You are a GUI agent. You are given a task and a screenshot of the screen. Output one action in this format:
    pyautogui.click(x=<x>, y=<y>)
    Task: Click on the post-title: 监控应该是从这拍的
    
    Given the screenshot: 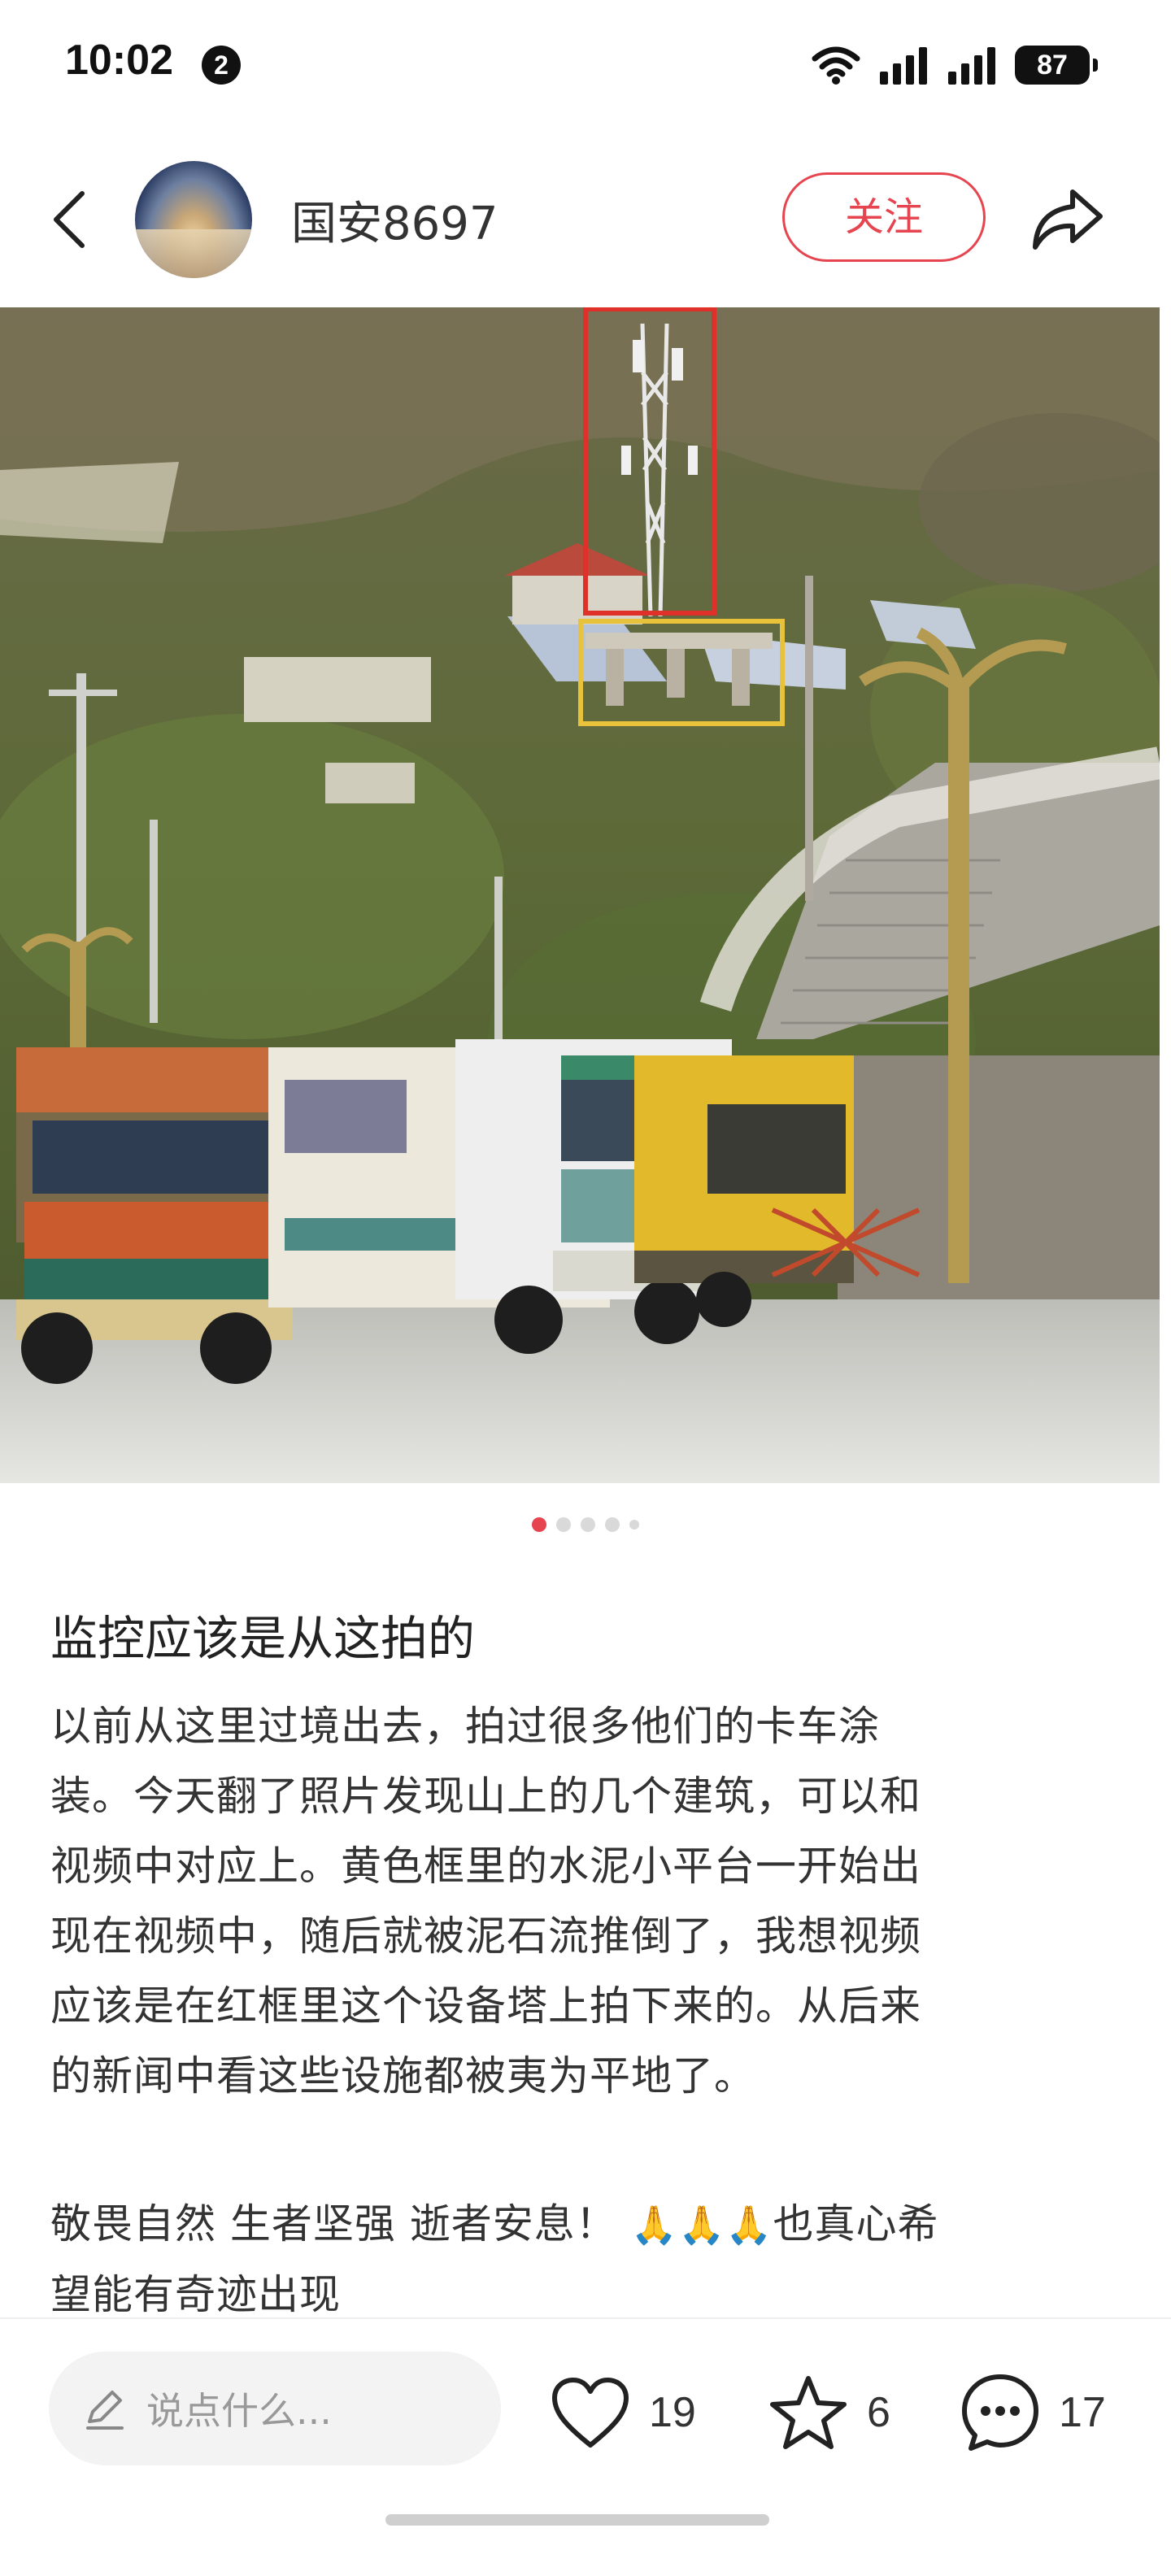 What is the action you would take?
    pyautogui.click(x=263, y=1639)
    